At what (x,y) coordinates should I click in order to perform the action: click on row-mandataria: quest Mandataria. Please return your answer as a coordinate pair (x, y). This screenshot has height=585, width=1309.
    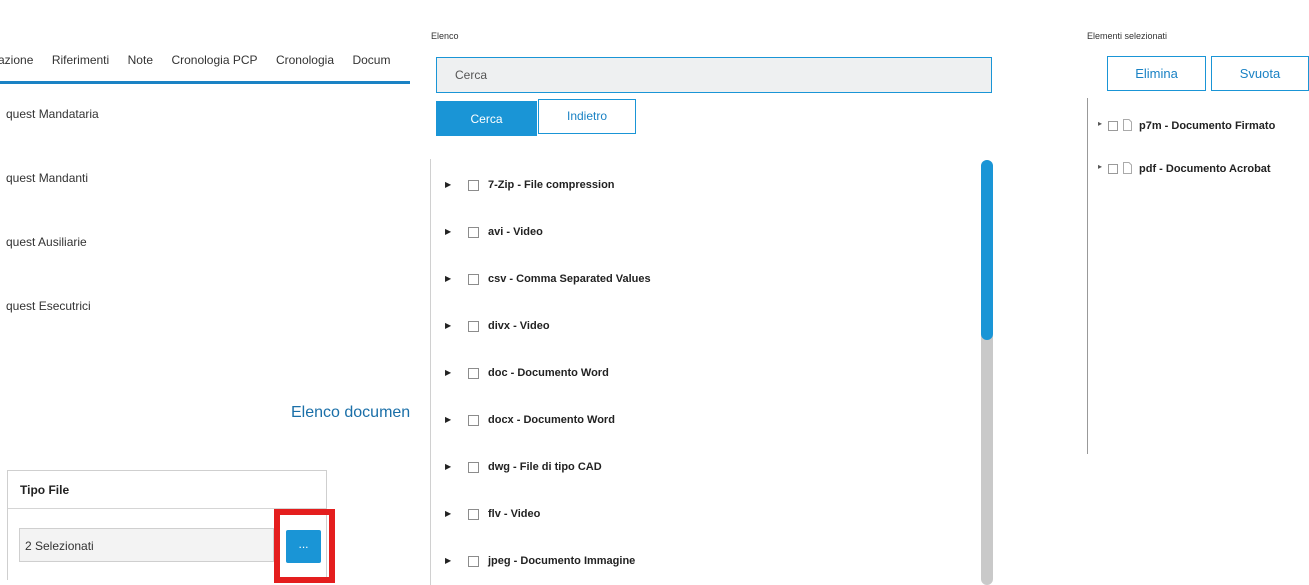
    Looking at the image, I should click on (52, 114).